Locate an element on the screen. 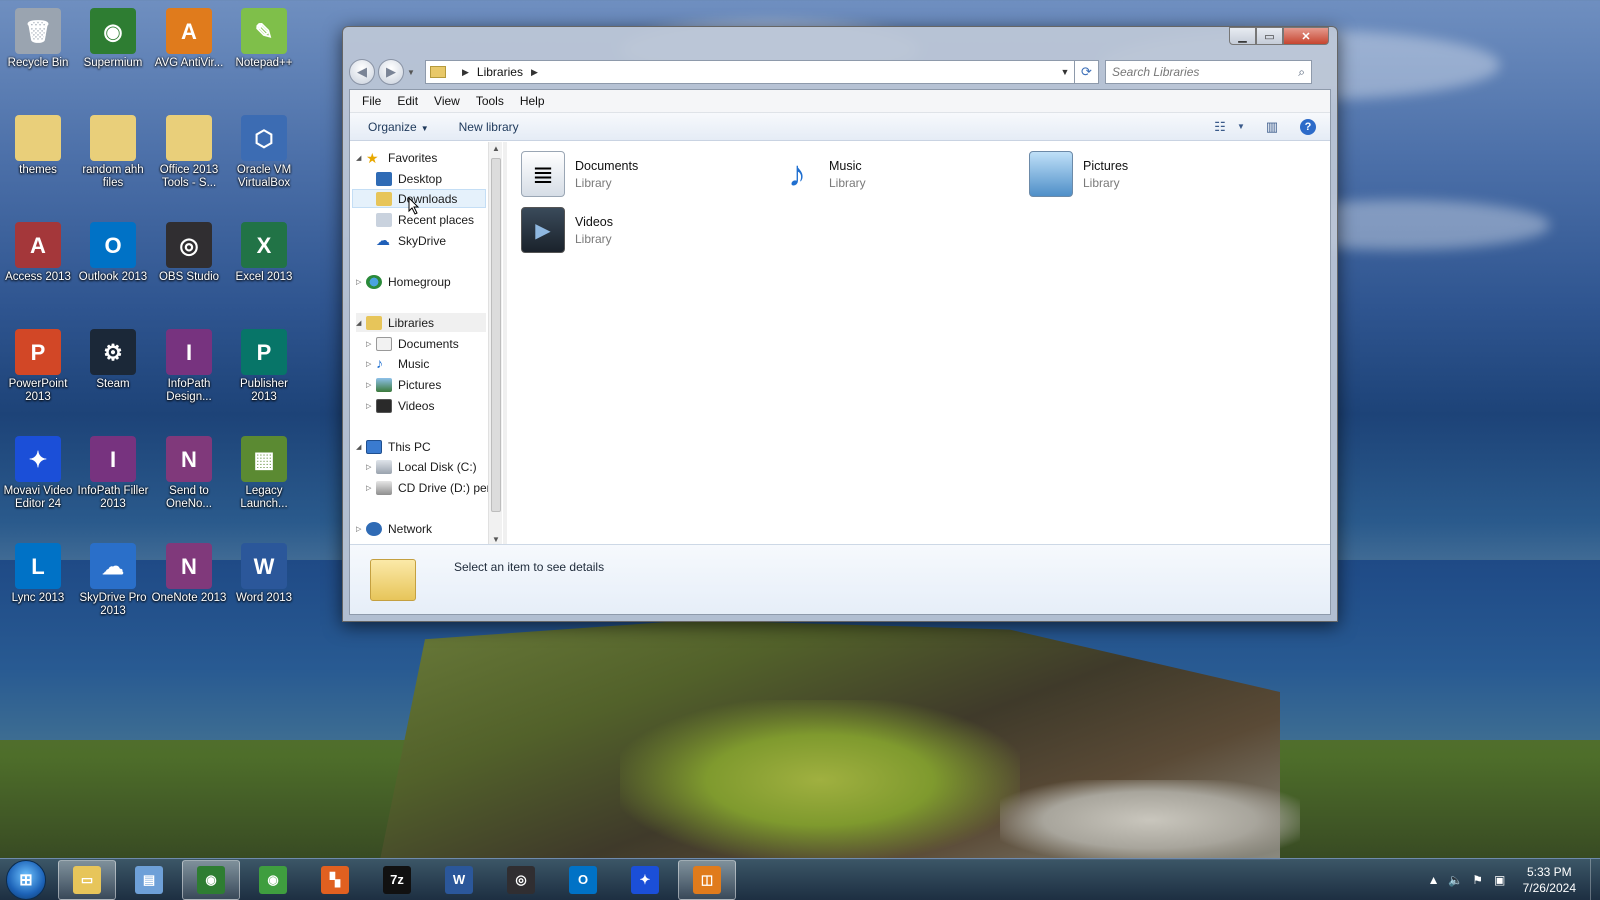 The image size is (1600, 900). close-button: ✕ is located at coordinates (1306, 36).